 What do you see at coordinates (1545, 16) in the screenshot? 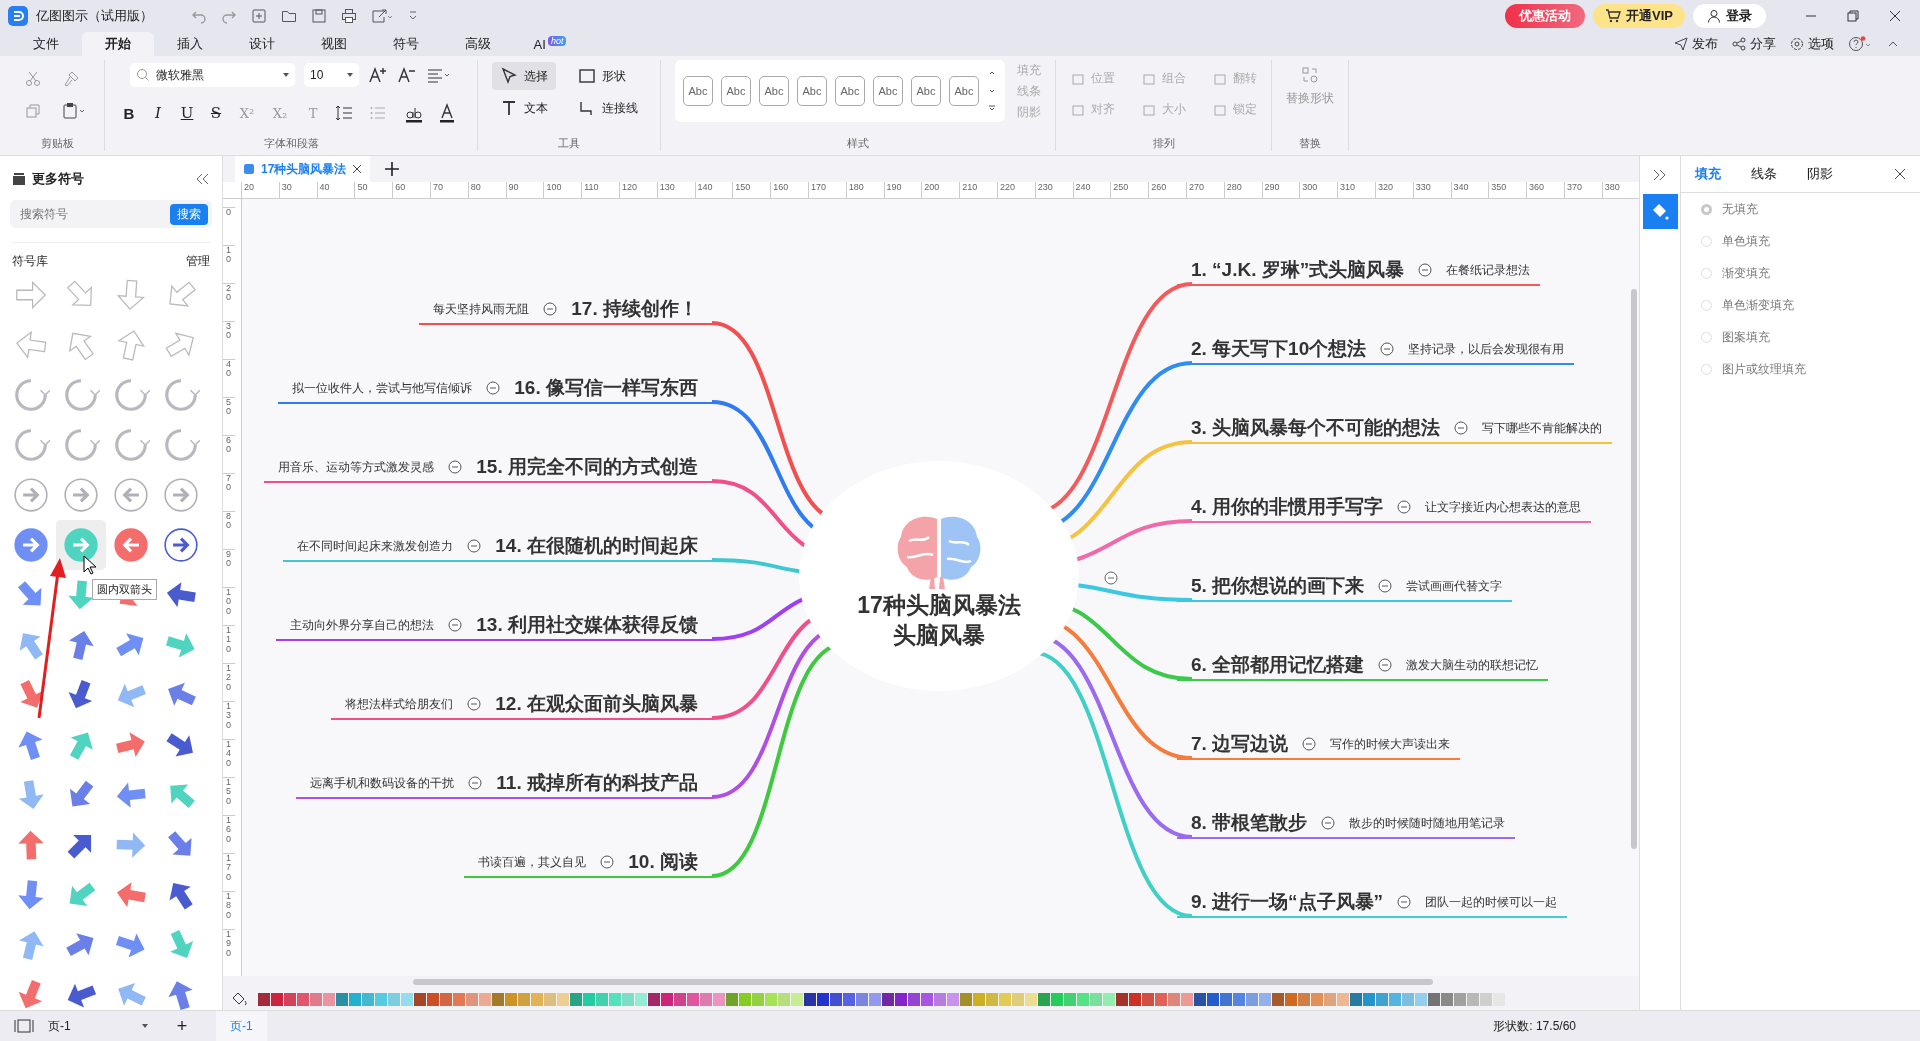
I see `promo-button: 优惠活动` at bounding box center [1545, 16].